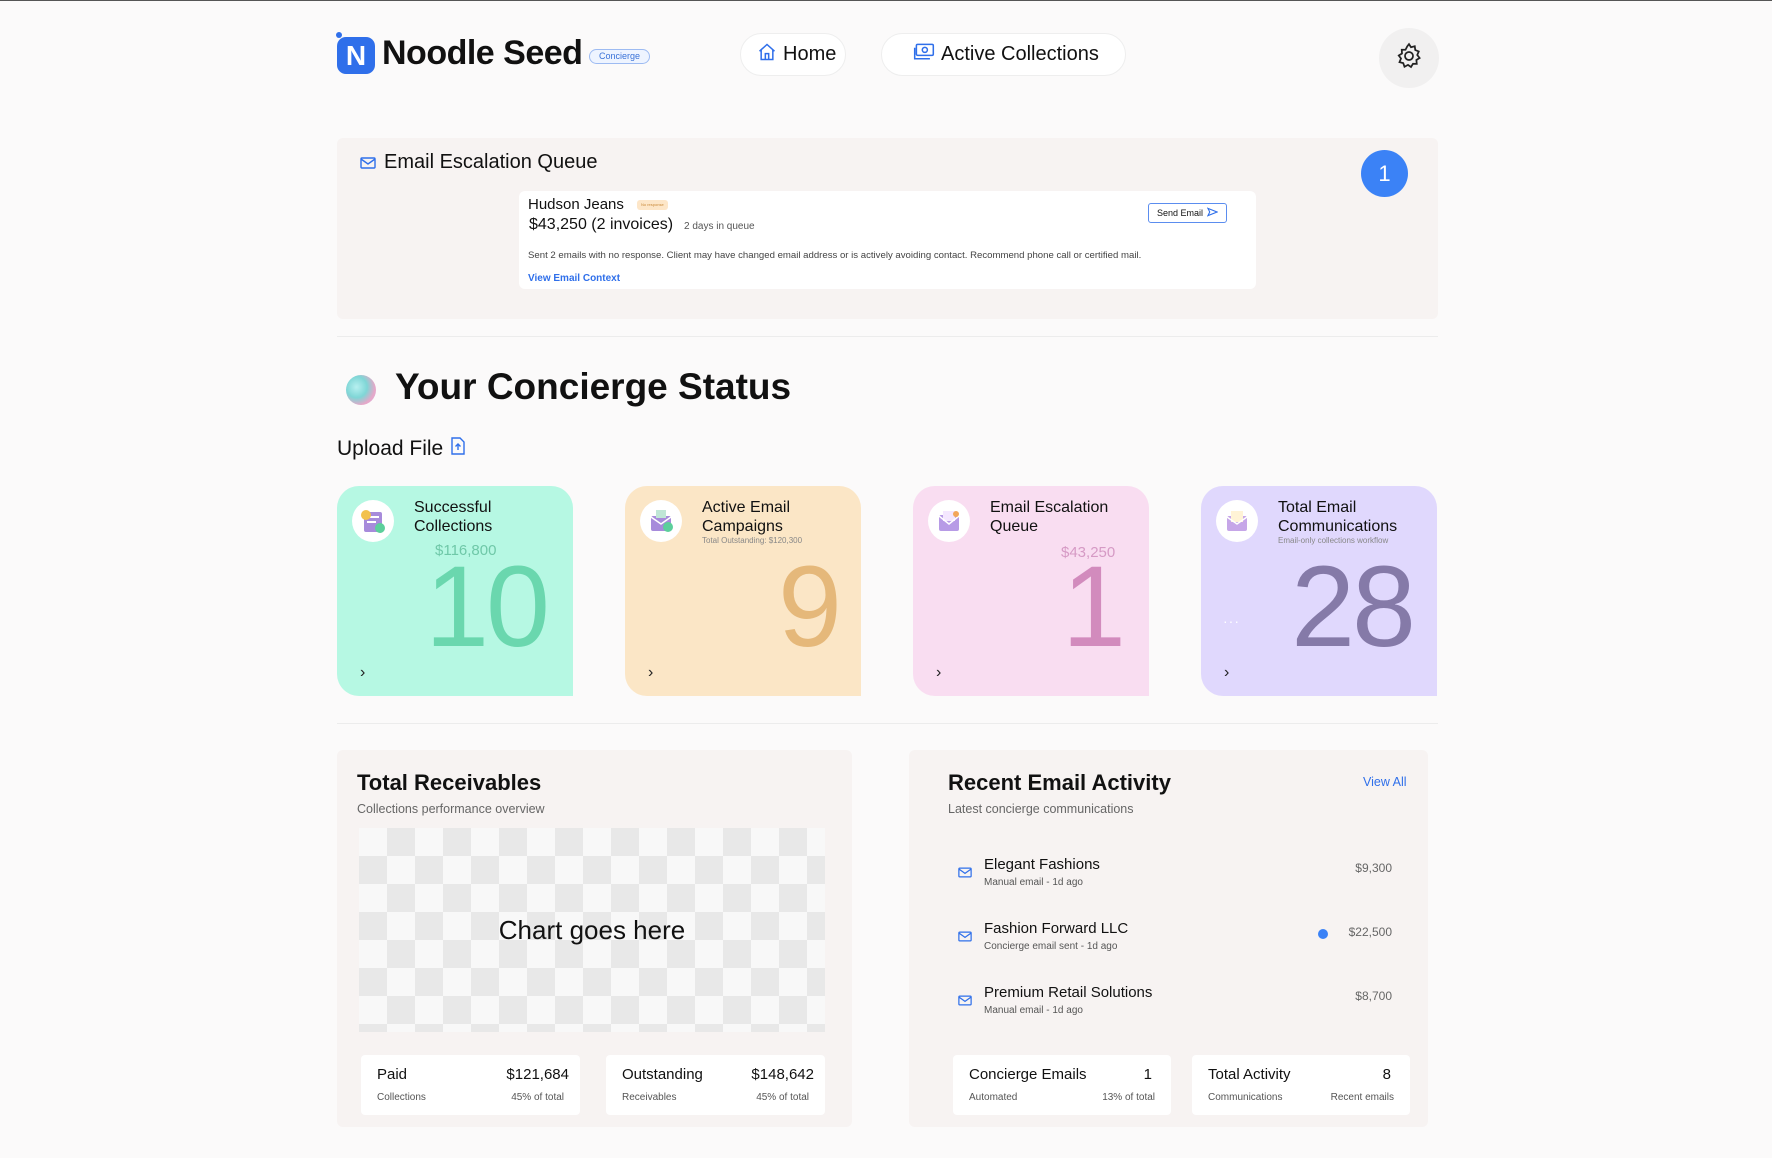  What do you see at coordinates (1338, 517) in the screenshot?
I see `kpi-title: Total Email Communications` at bounding box center [1338, 517].